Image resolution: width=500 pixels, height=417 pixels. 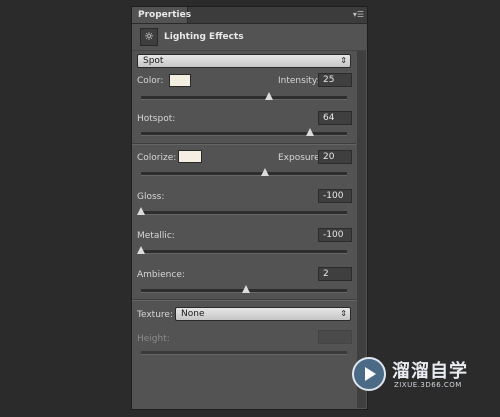 I want to click on ambience-slider-track, so click(x=244, y=289).